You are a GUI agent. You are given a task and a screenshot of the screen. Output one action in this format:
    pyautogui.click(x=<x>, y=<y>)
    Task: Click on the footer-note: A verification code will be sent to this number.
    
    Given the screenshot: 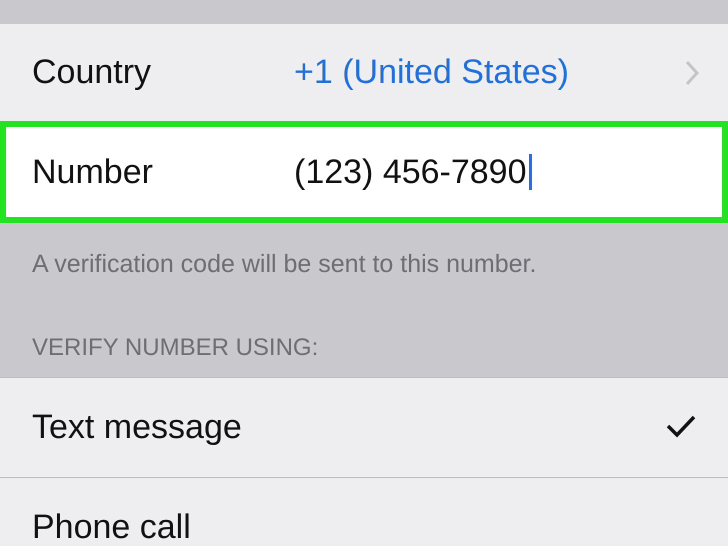 What is the action you would take?
    pyautogui.click(x=284, y=262)
    